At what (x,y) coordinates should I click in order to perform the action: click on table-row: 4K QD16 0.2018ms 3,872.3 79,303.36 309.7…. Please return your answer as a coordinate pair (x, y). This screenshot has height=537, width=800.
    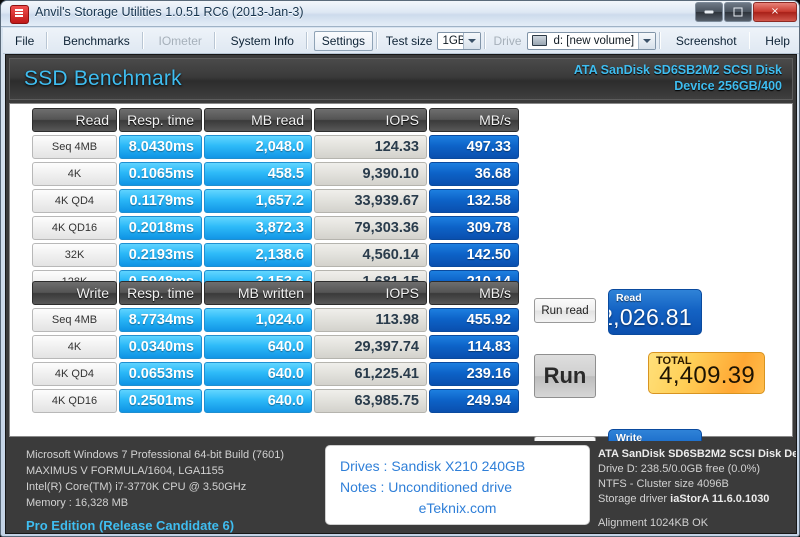
    Looking at the image, I should click on (277, 228).